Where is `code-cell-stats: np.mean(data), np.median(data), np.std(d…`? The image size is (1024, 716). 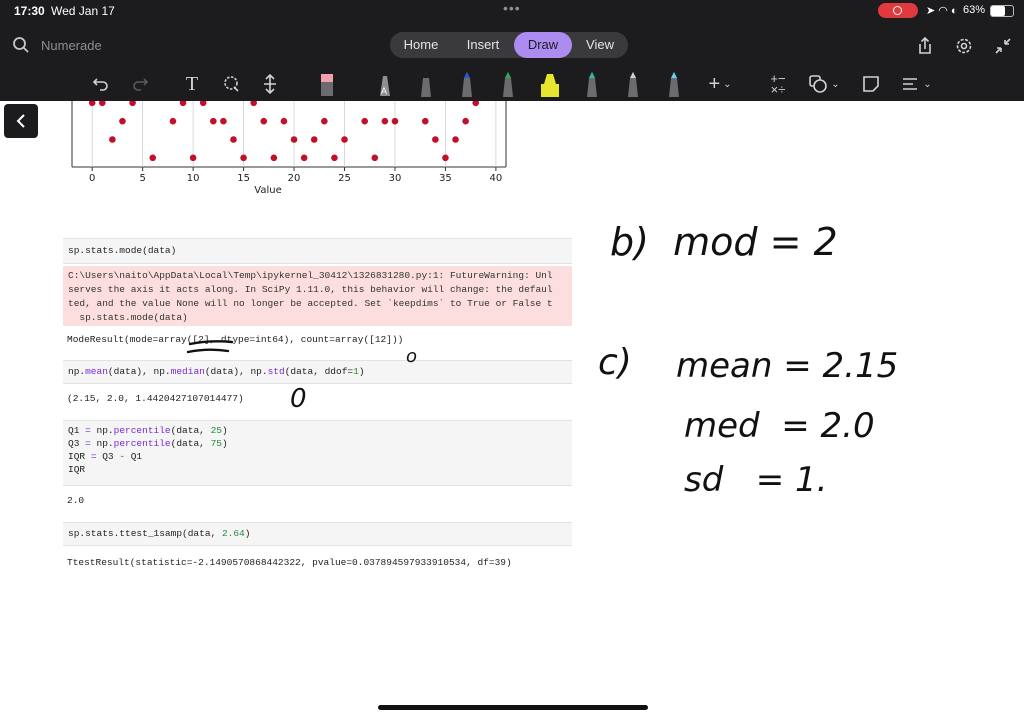
code-cell-stats: np.mean(data), np.median(data), np.std(d… is located at coordinates (317, 372).